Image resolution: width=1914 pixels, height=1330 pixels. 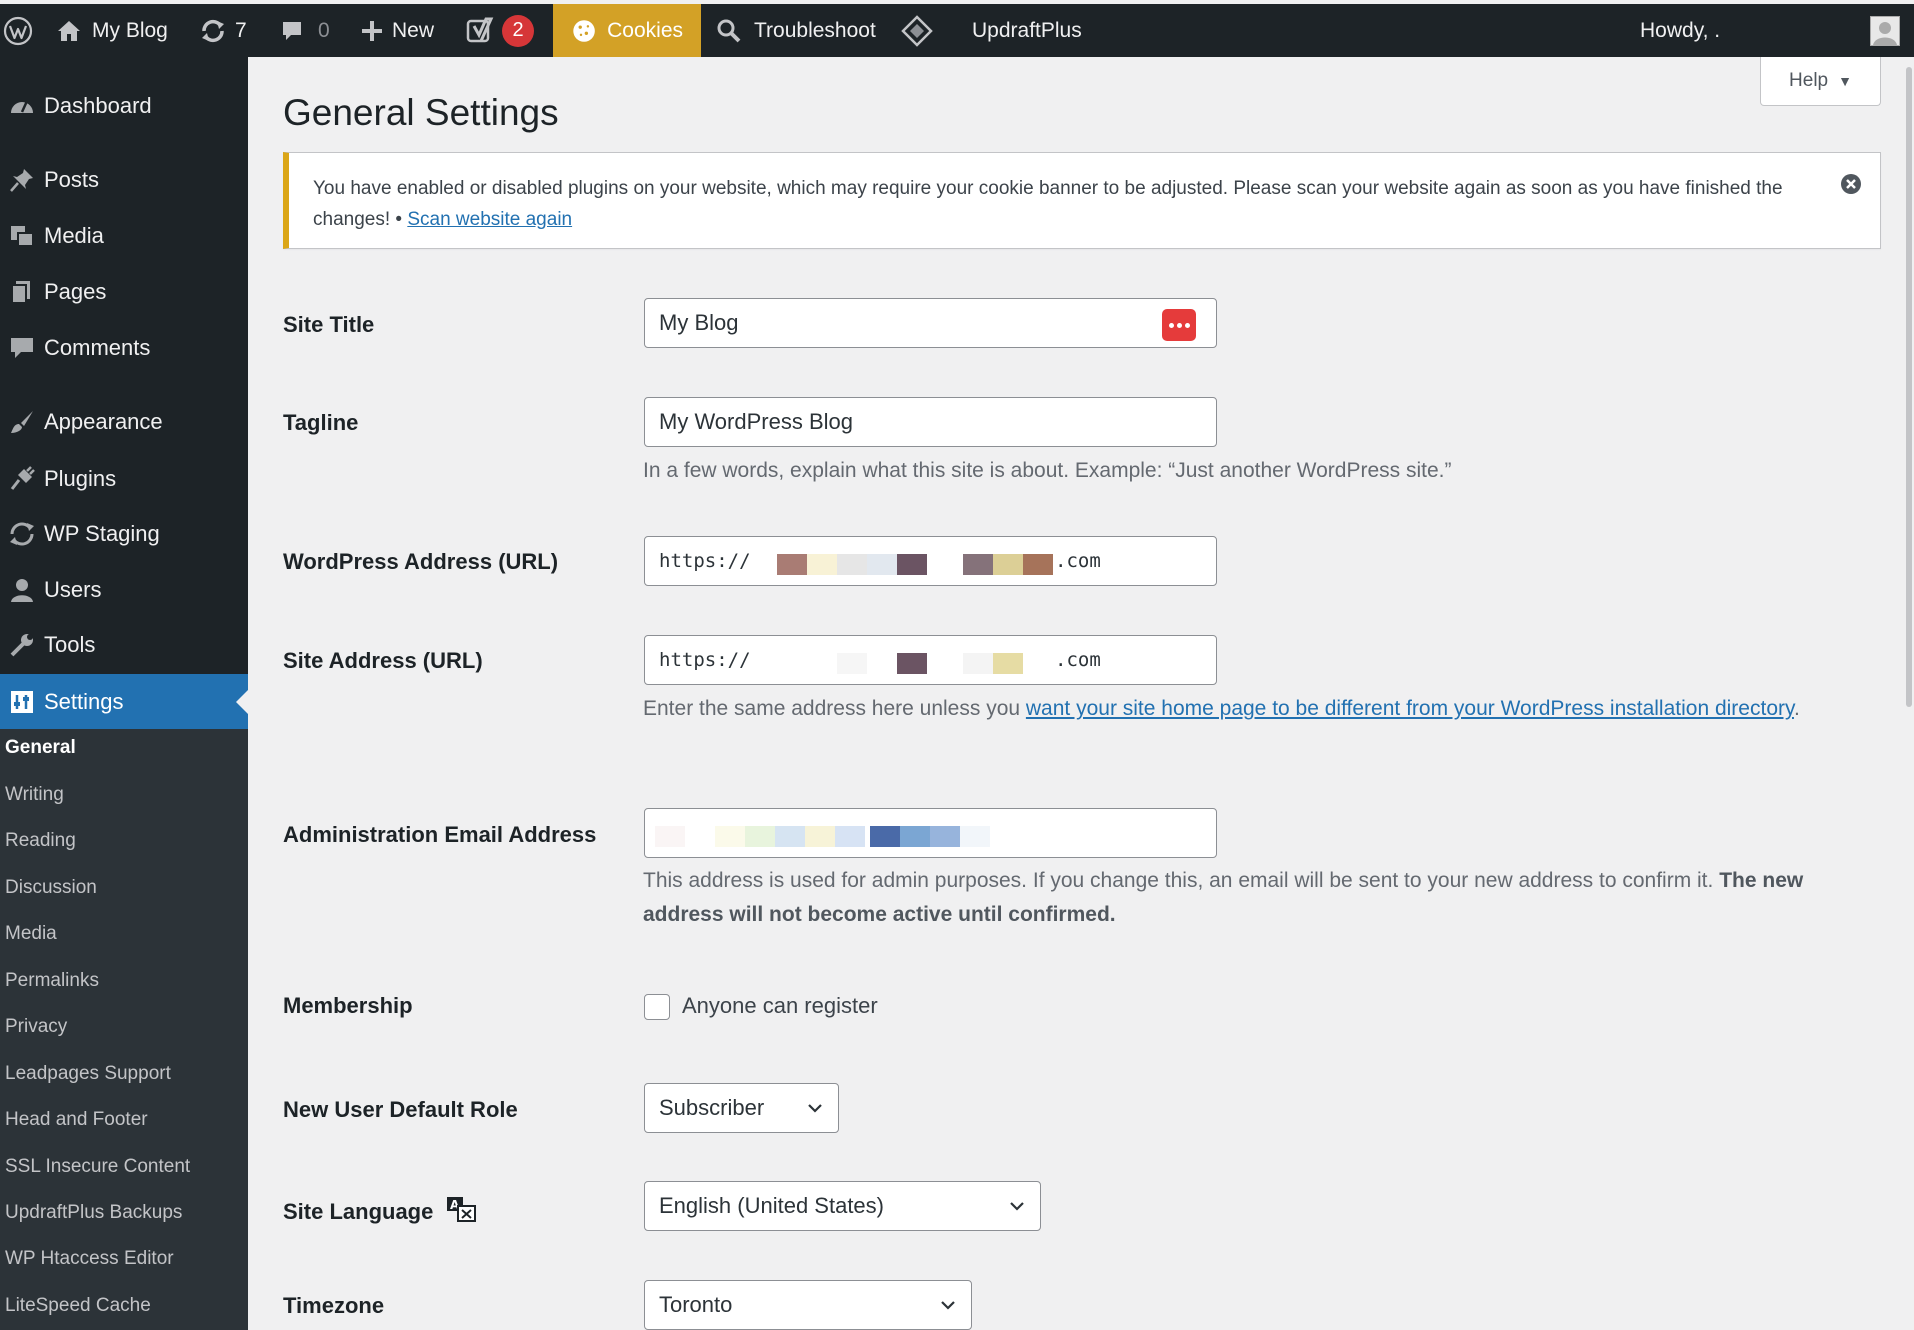 What do you see at coordinates (930, 422) in the screenshot?
I see `tagline-input: My WordPress Blog` at bounding box center [930, 422].